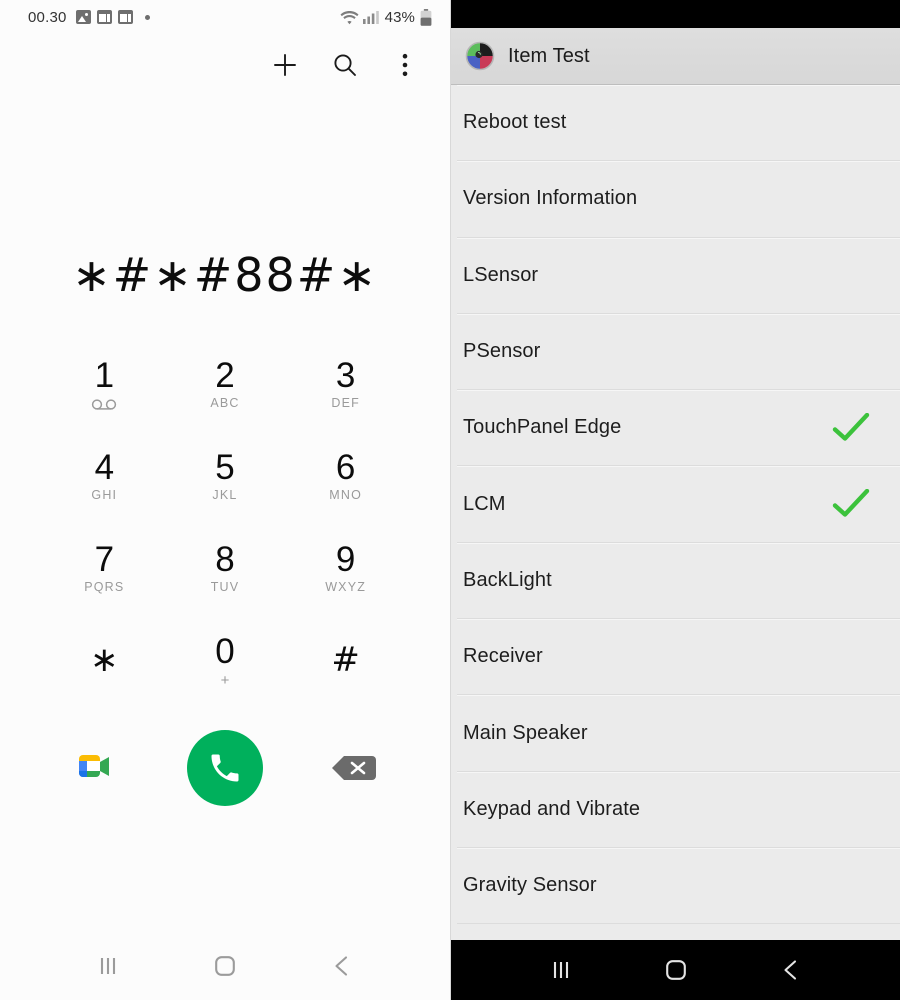  I want to click on list-item-label: TouchPanel Edge, so click(542, 427).